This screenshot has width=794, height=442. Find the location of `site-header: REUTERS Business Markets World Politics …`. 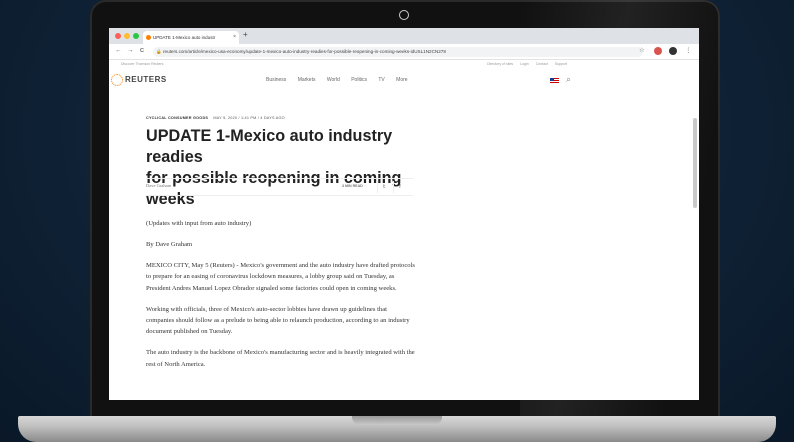

site-header: REUTERS Business Markets World Politics … is located at coordinates (404, 80).